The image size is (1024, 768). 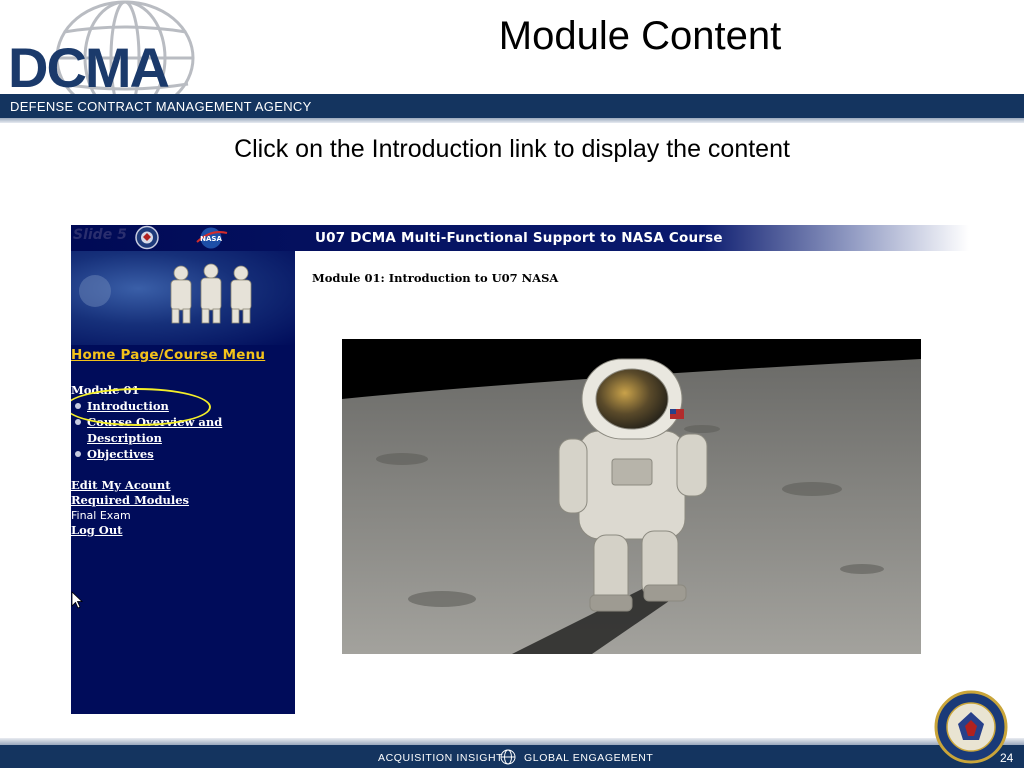 What do you see at coordinates (435, 278) in the screenshot?
I see `content-module-heading: Module 01: Introduction to U07 NASA` at bounding box center [435, 278].